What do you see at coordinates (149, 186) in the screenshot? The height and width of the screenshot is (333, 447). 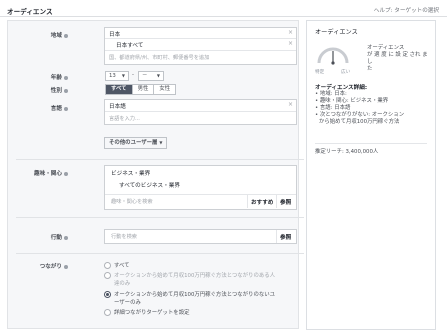 I see `interests-subitem: すべてのビジネス・業界` at bounding box center [149, 186].